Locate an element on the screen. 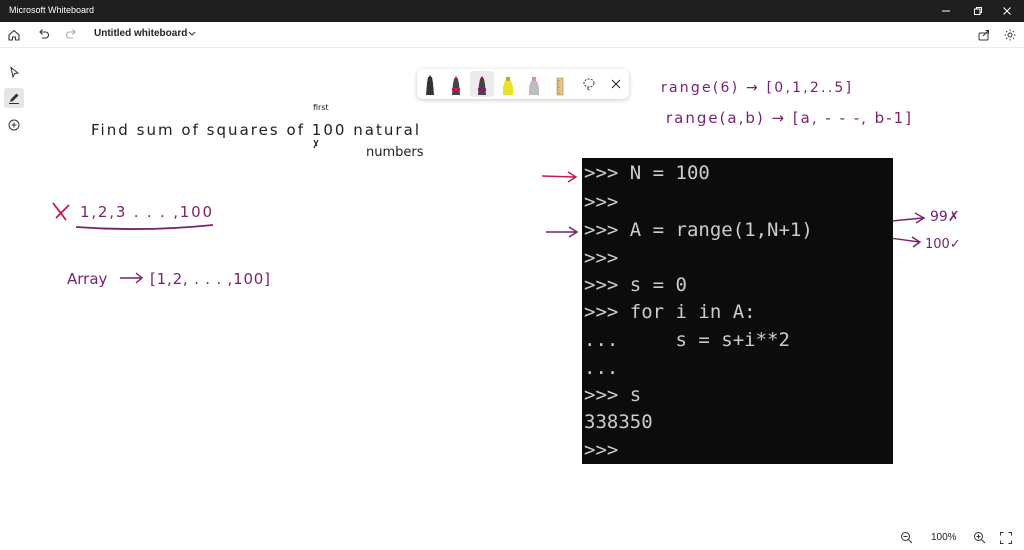 Image resolution: width=1024 pixels, height=550 pixels. home-button is located at coordinates (14, 35).